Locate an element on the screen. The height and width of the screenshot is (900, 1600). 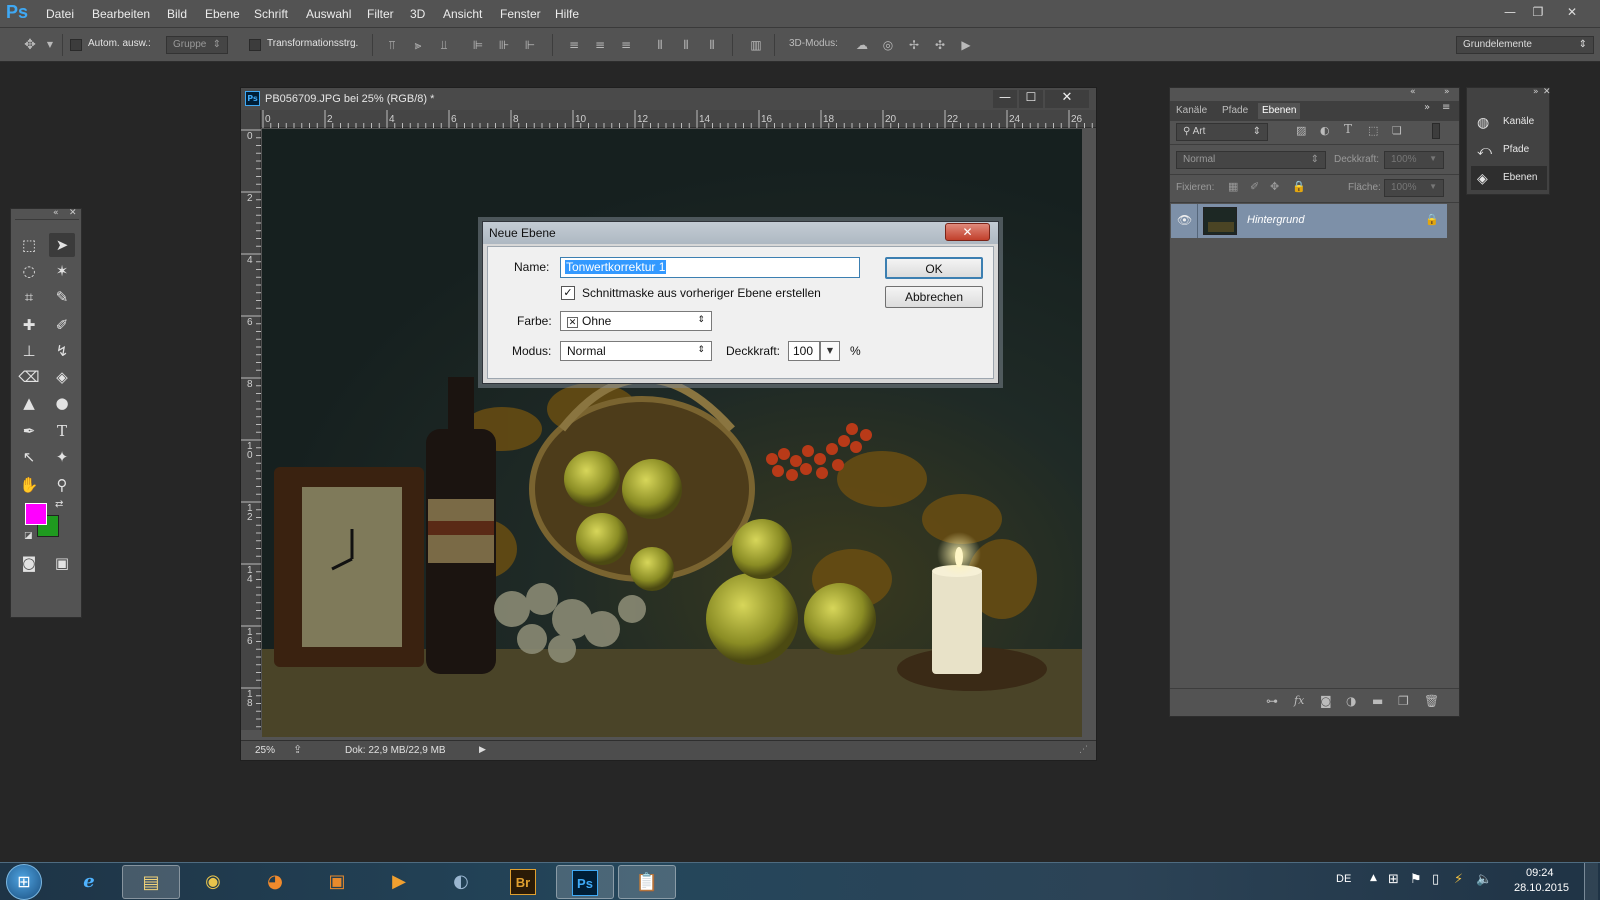
swap-colors-icon: ⇄ is located at coordinates (59, 504).